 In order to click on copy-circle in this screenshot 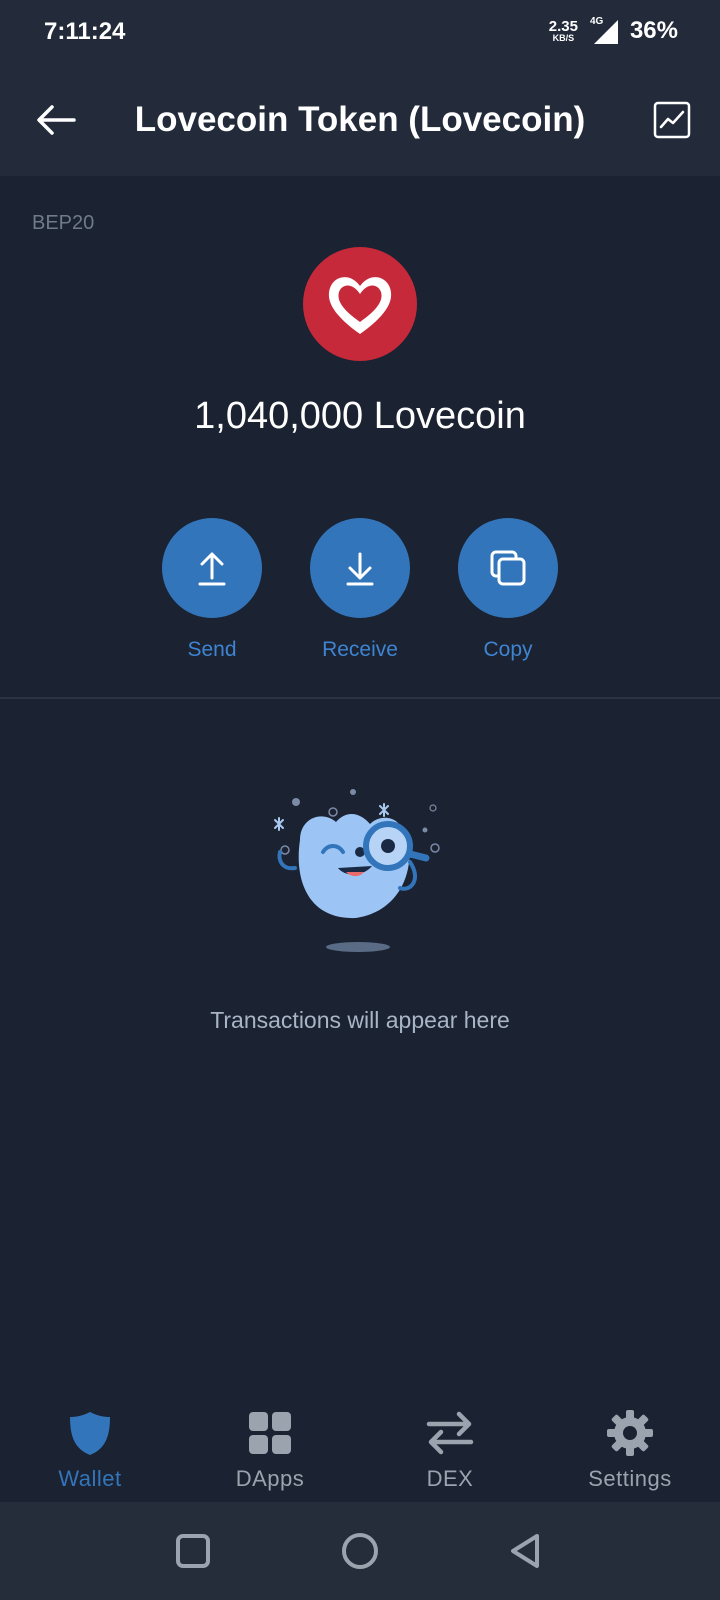, I will do `click(508, 568)`.